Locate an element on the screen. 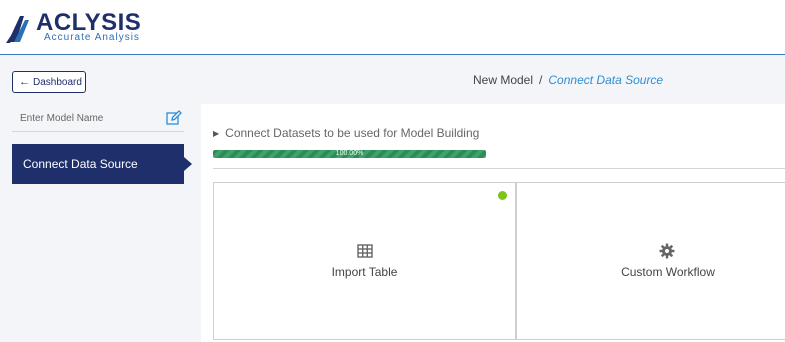 Image resolution: width=785 pixels, height=342 pixels. caret-right-icon: ▶ is located at coordinates (216, 133).